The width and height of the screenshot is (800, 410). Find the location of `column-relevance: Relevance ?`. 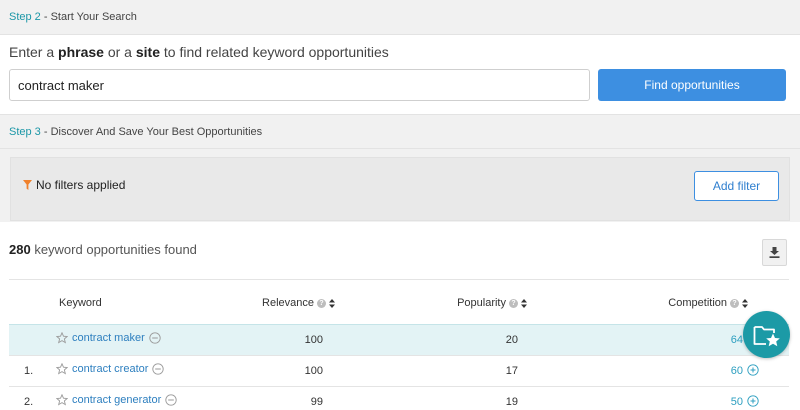

column-relevance: Relevance ? is located at coordinates (298, 303).